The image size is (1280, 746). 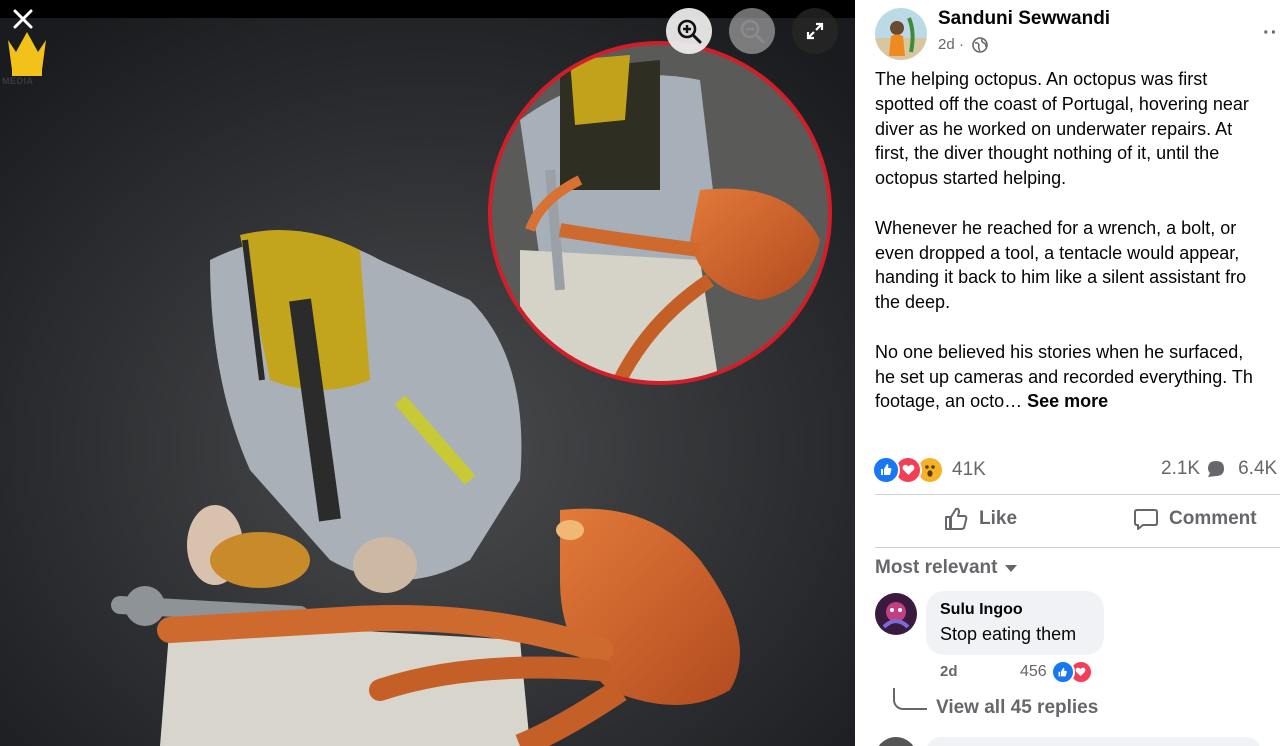 I want to click on comment-sort-dropdown: Most relevant, so click(x=946, y=568).